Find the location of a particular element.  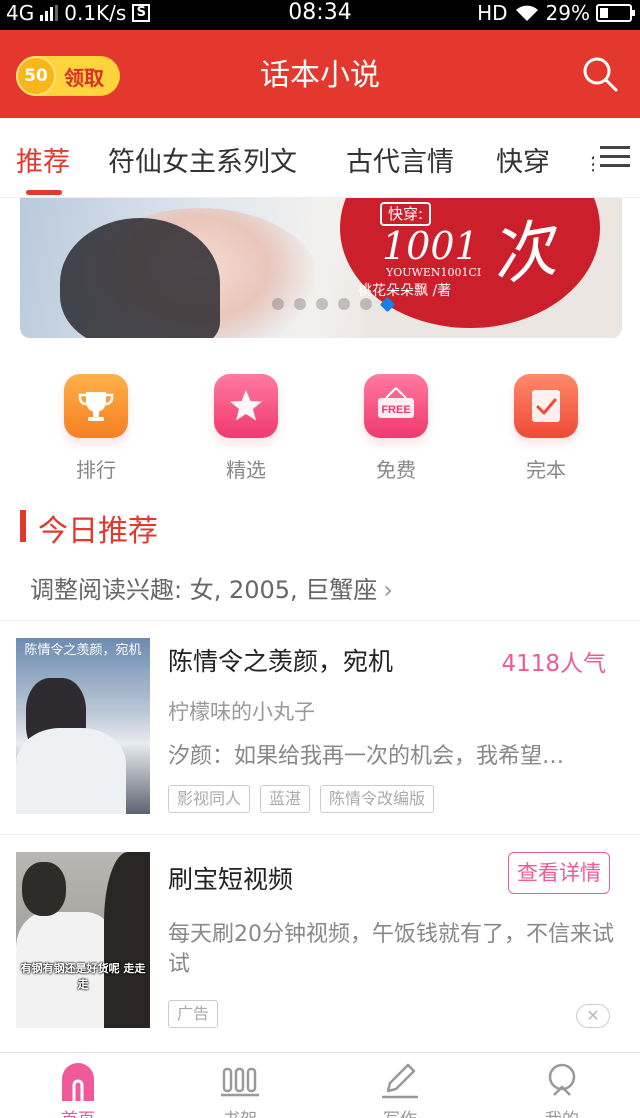

menu-icon is located at coordinates (614, 156).